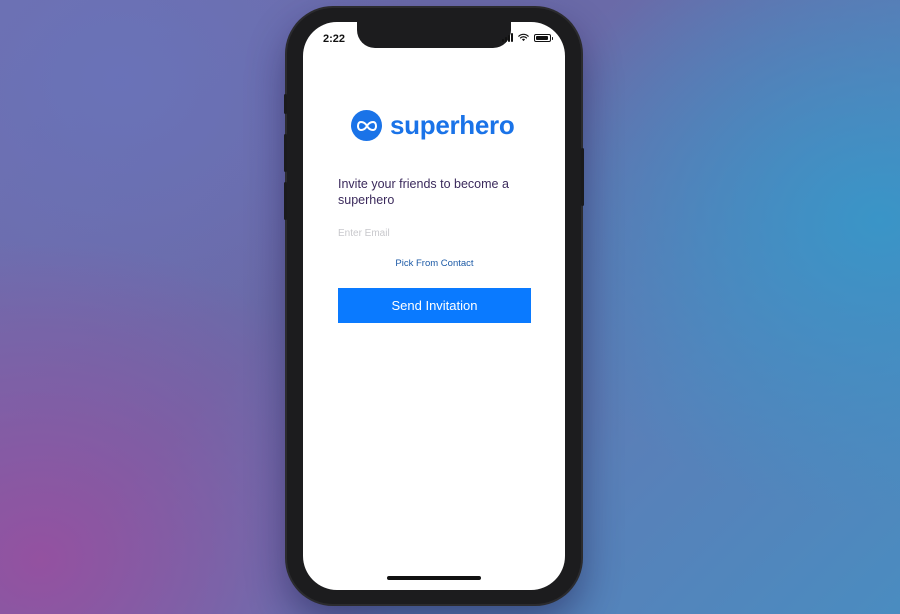 The image size is (900, 614). I want to click on status-icons, so click(527, 37).